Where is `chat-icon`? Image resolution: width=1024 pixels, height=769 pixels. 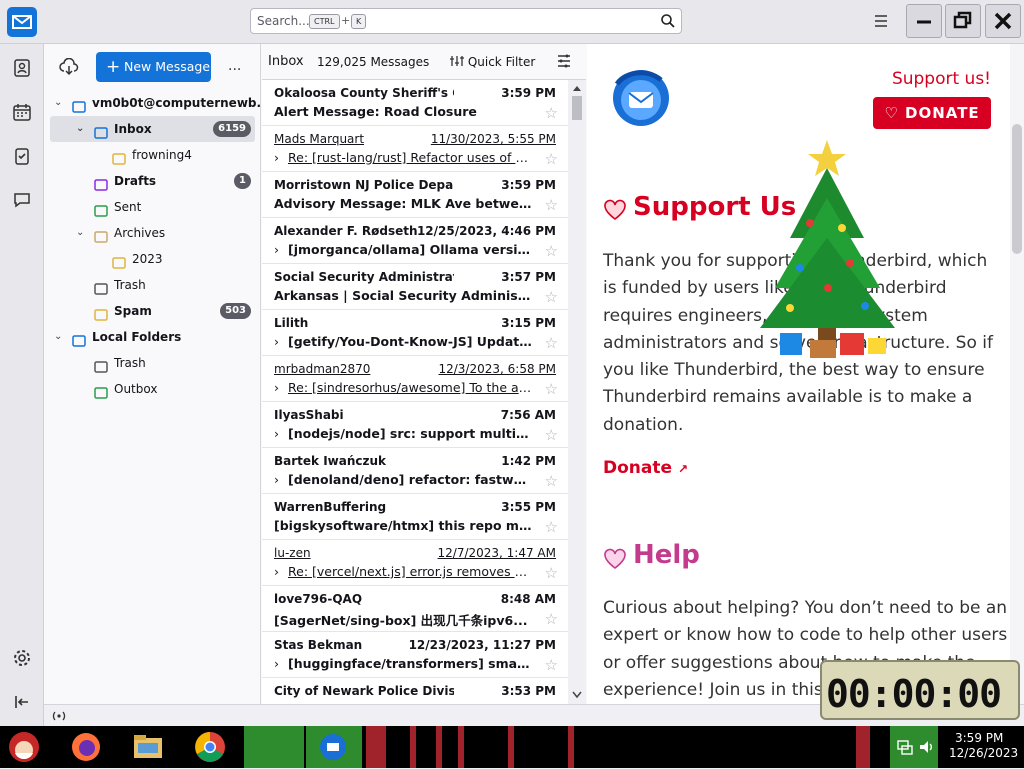 chat-icon is located at coordinates (22, 200).